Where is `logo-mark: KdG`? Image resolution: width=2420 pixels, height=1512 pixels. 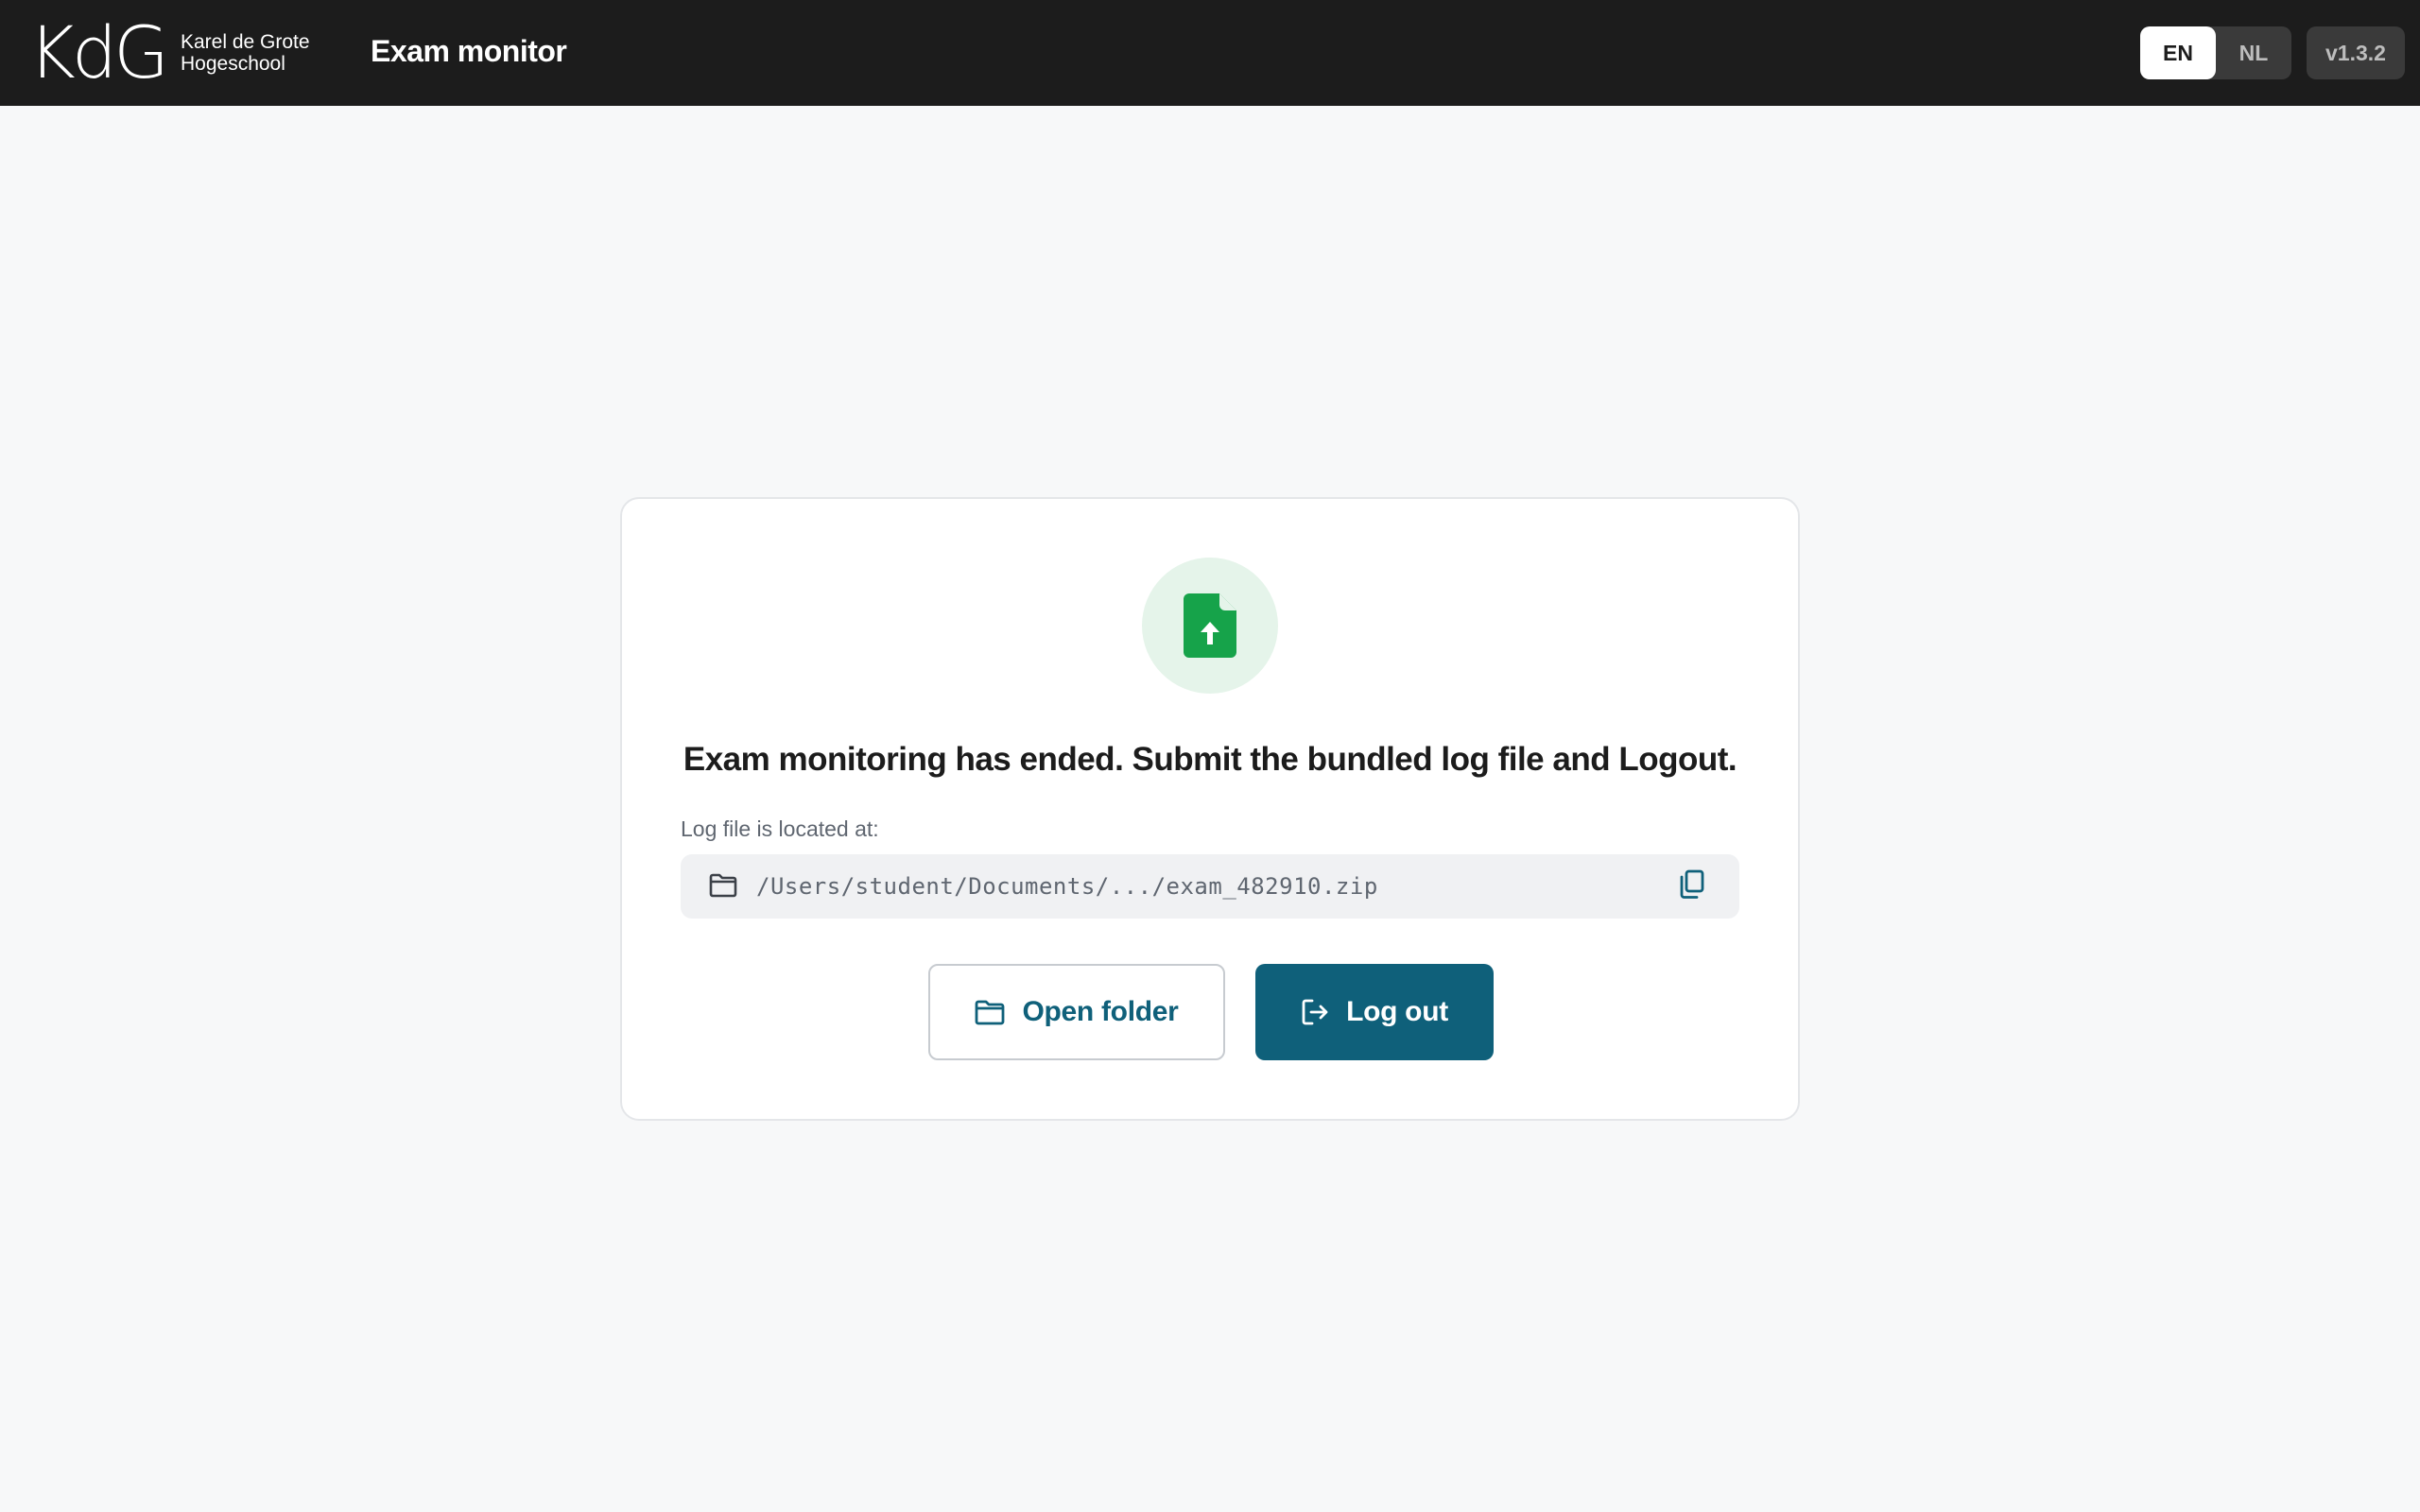
logo-mark: KdG is located at coordinates (99, 52).